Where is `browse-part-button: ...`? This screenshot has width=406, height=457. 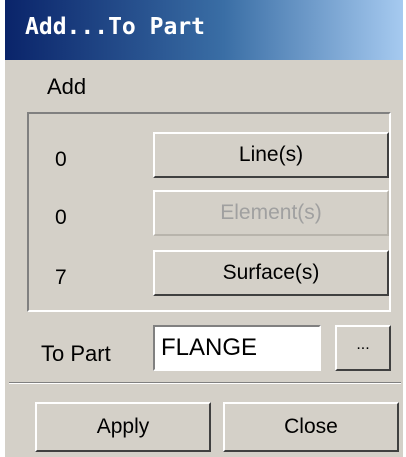
browse-part-button: ... is located at coordinates (363, 348).